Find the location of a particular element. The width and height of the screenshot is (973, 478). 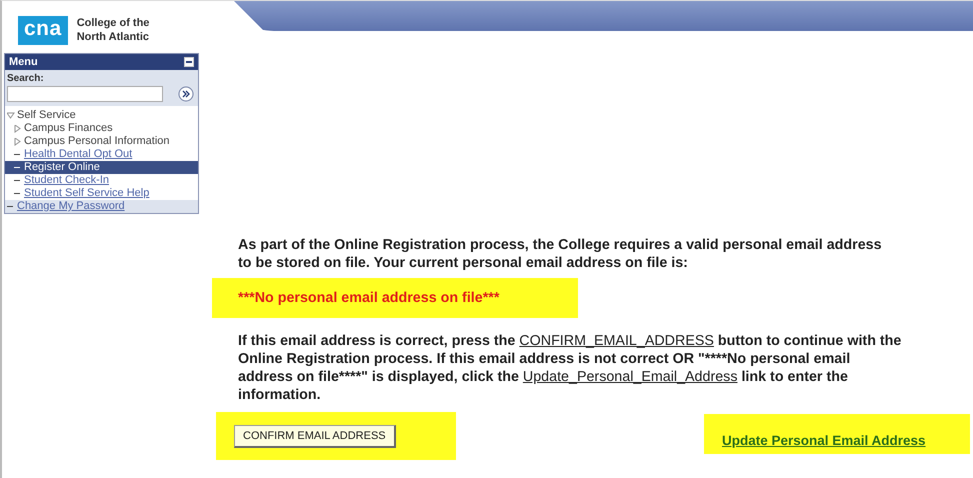

collapse-icon is located at coordinates (189, 62).